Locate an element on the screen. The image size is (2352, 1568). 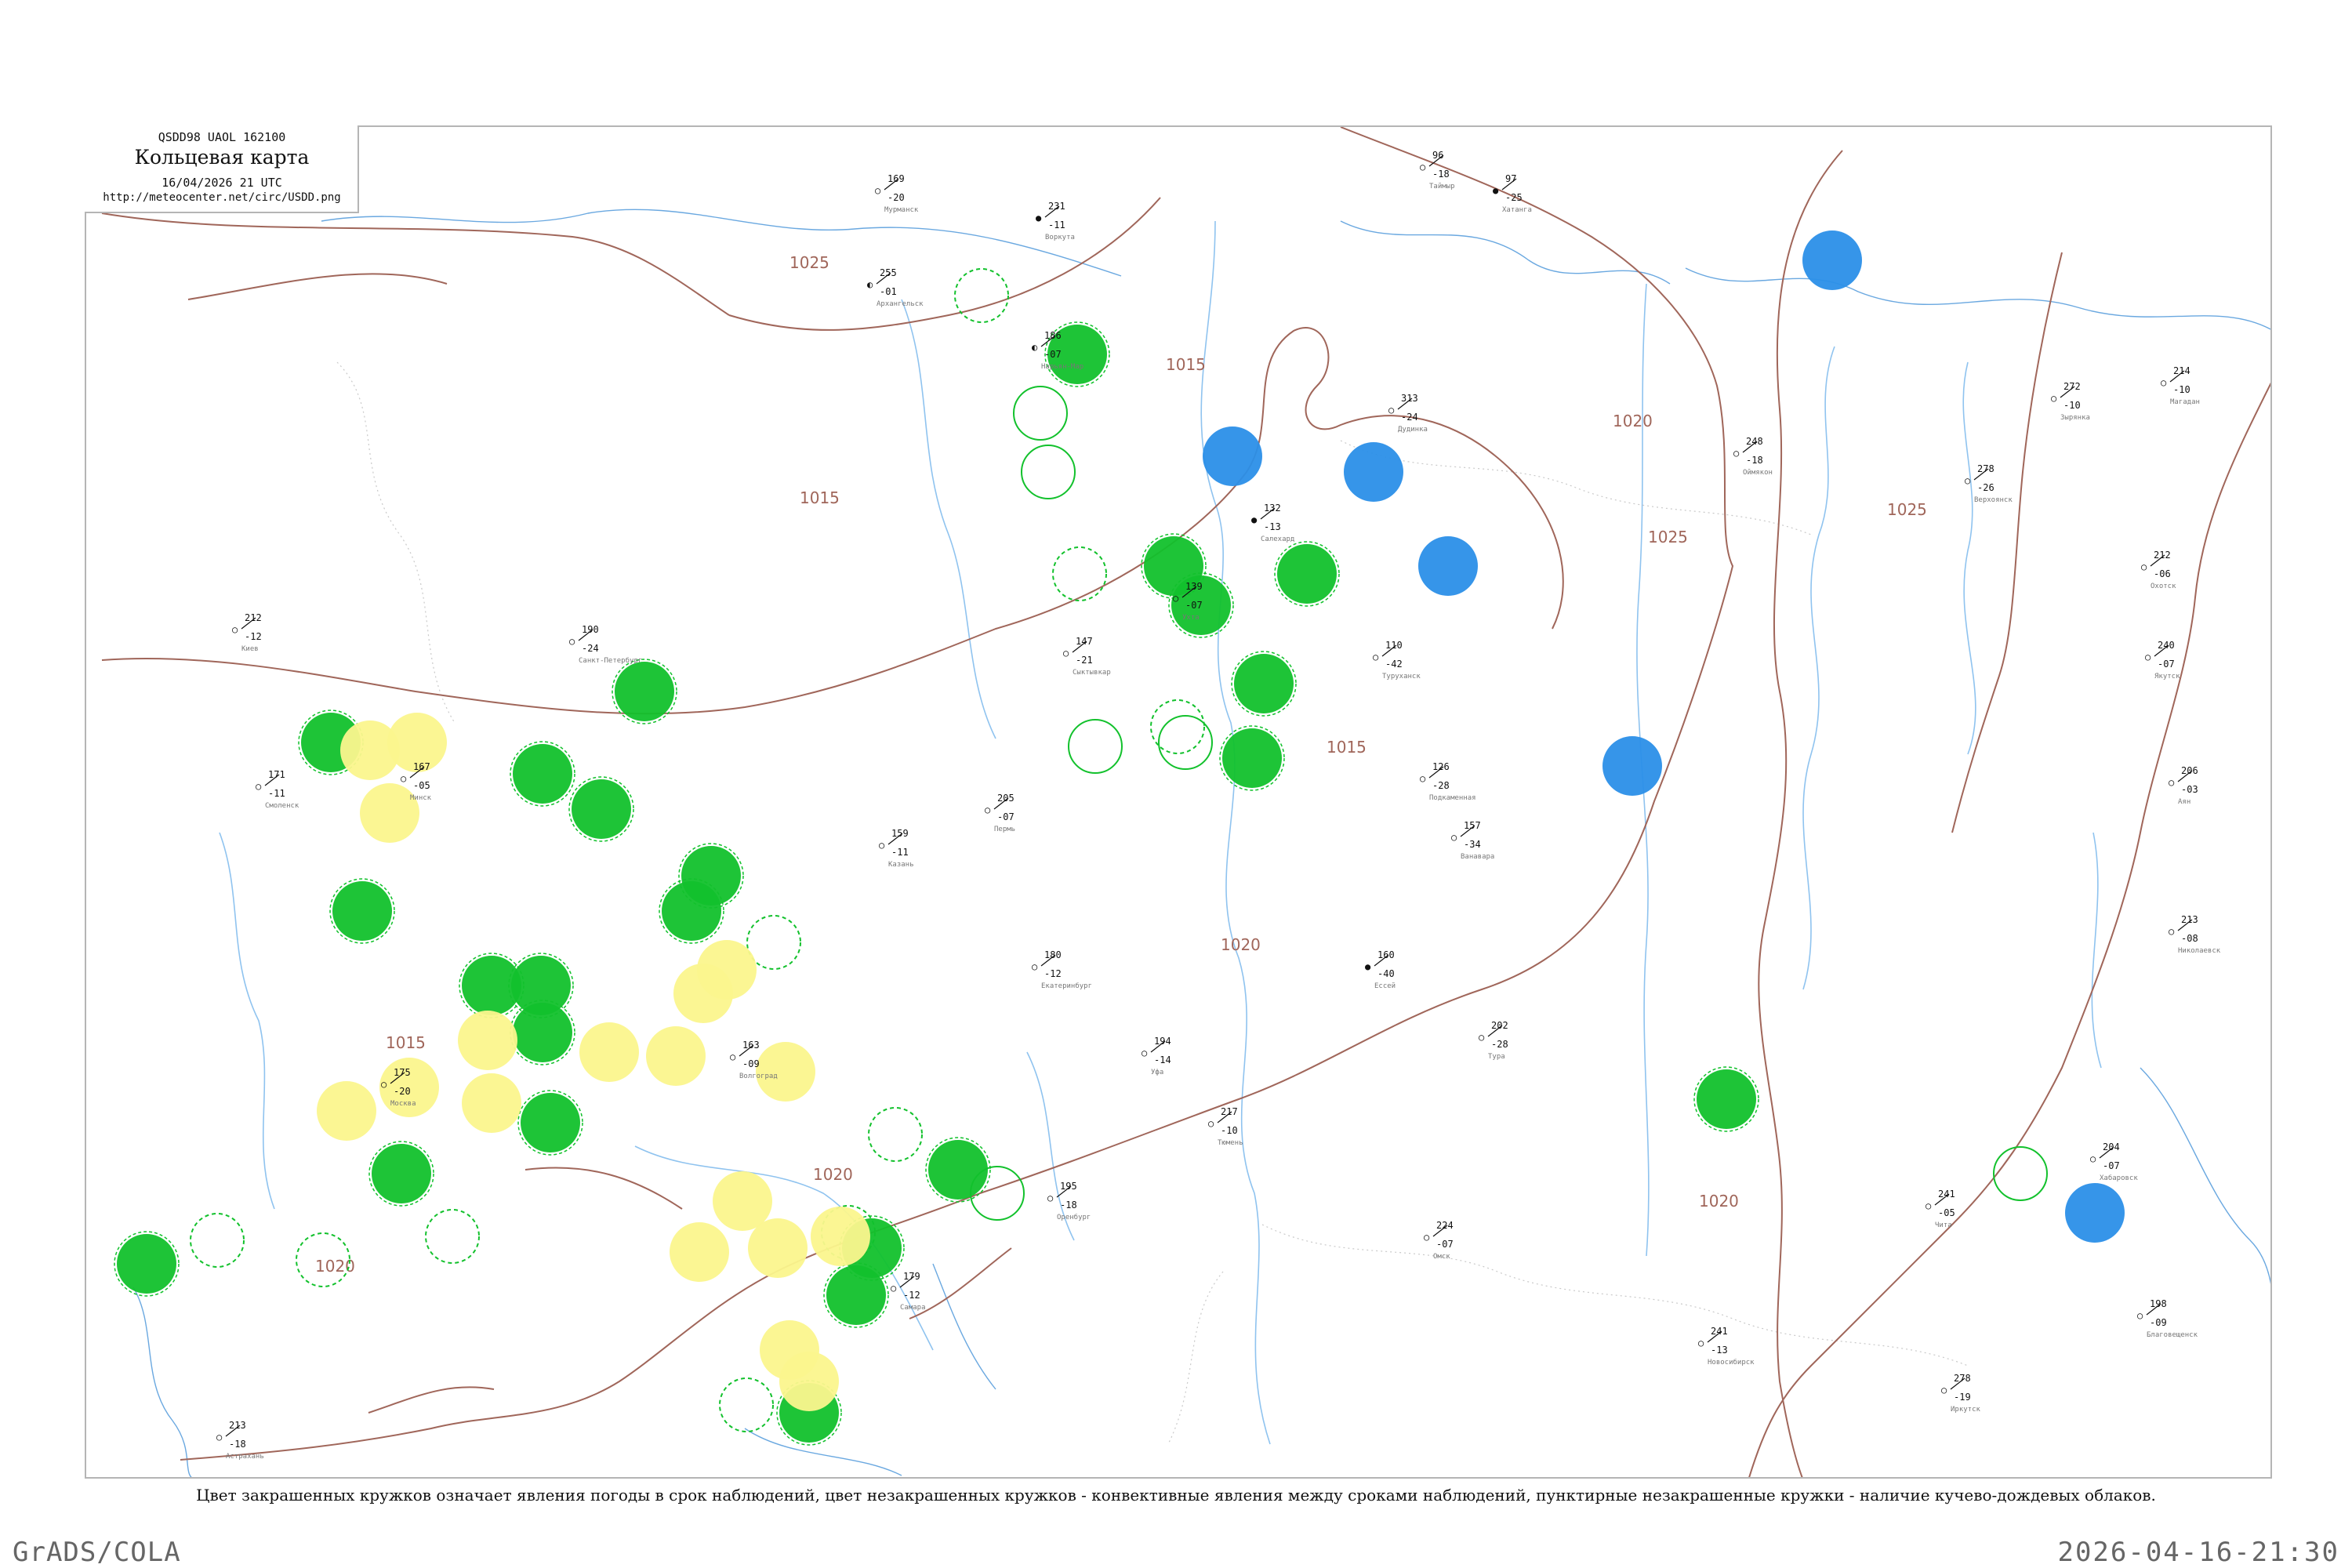
station-plot: ◐ 255 -01 Архангельск is located at coordinates (895, 287).